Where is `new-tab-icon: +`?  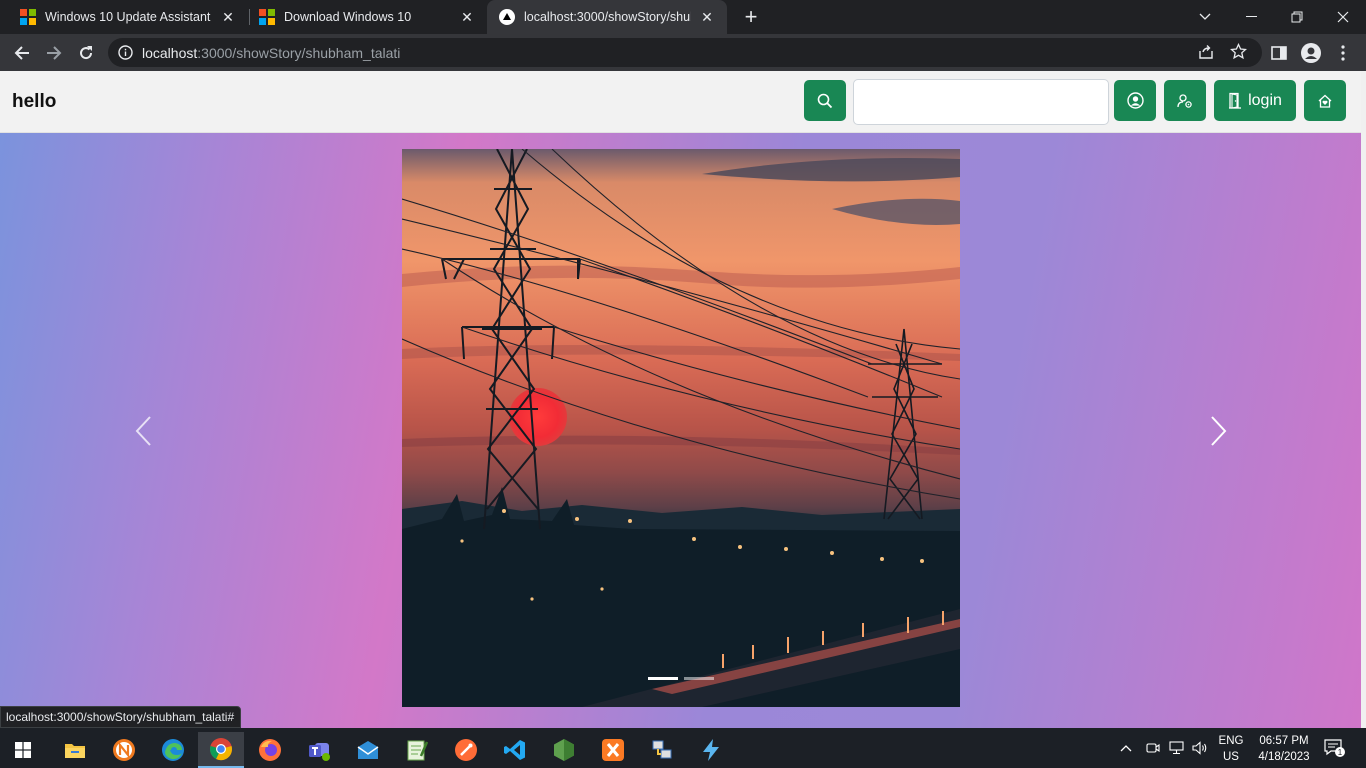 new-tab-icon: + is located at coordinates (751, 17).